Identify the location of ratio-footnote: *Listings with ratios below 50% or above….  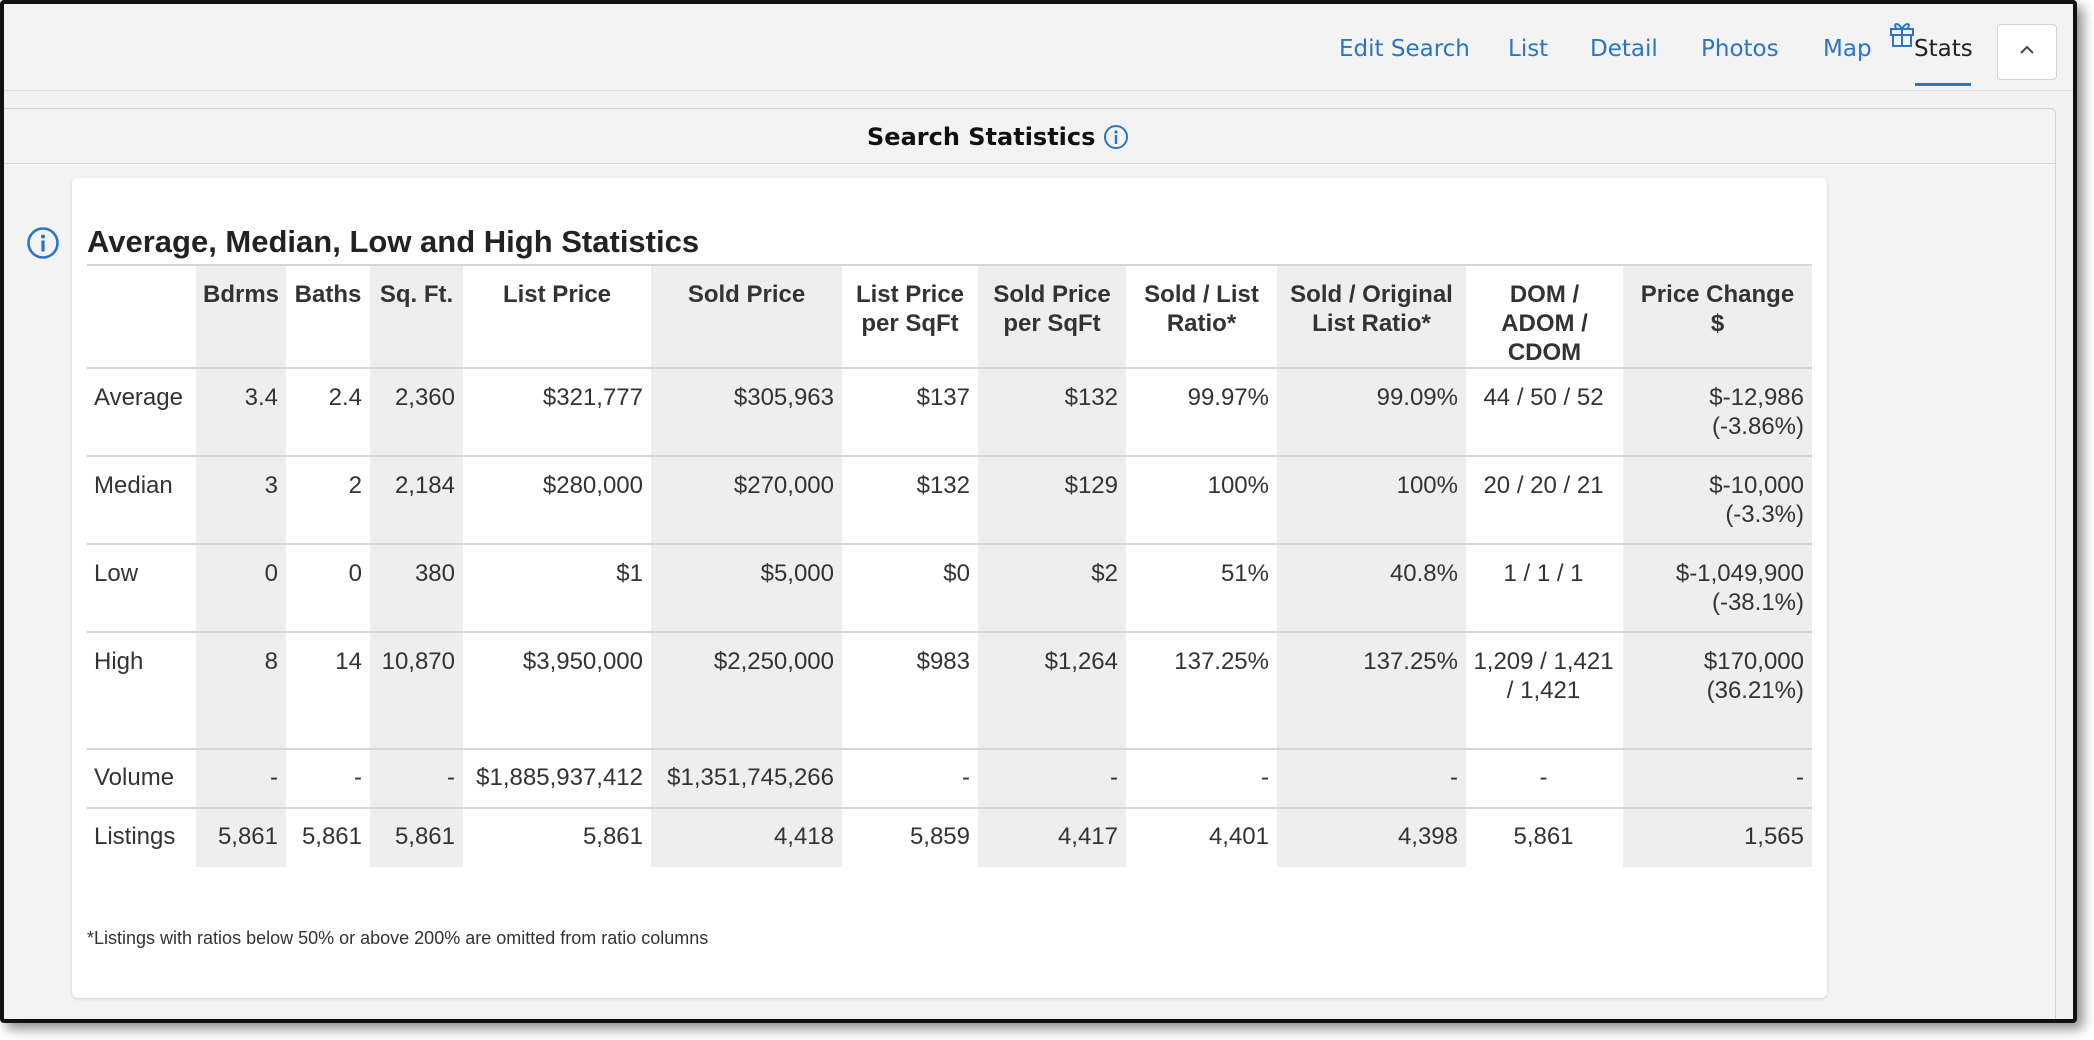
(398, 938).